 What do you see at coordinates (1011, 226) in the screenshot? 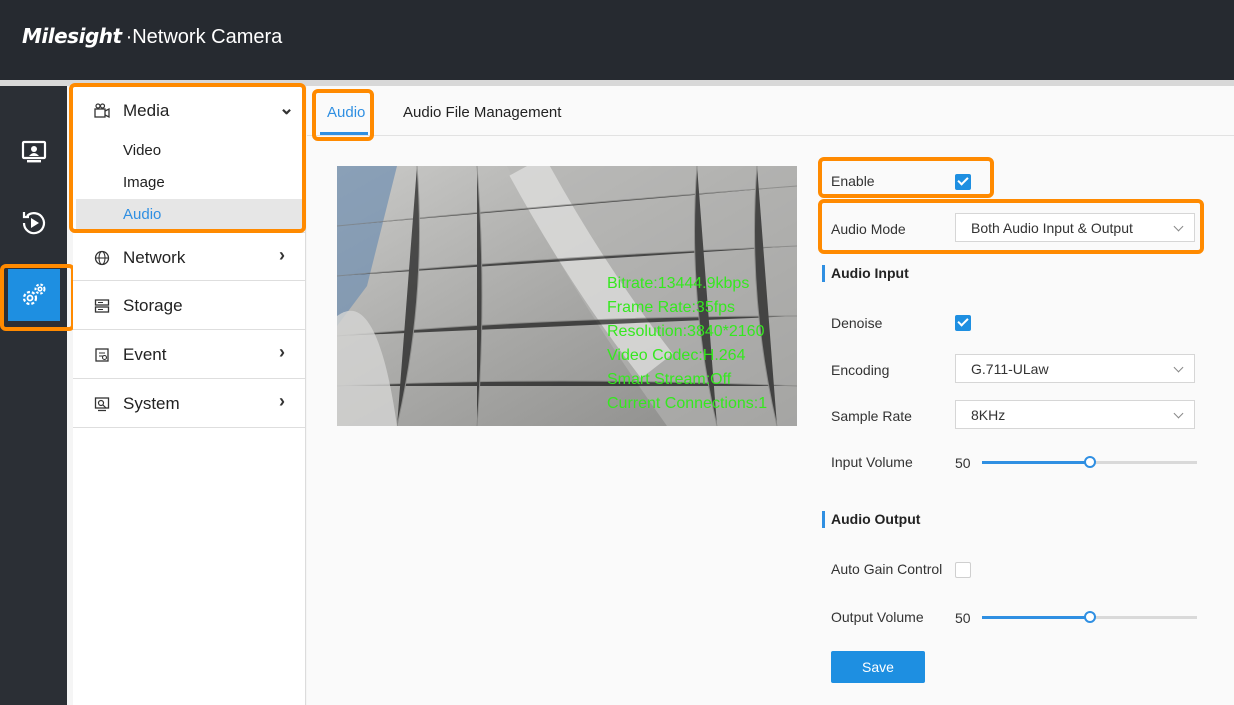
I see `audio-mode-highlight-box` at bounding box center [1011, 226].